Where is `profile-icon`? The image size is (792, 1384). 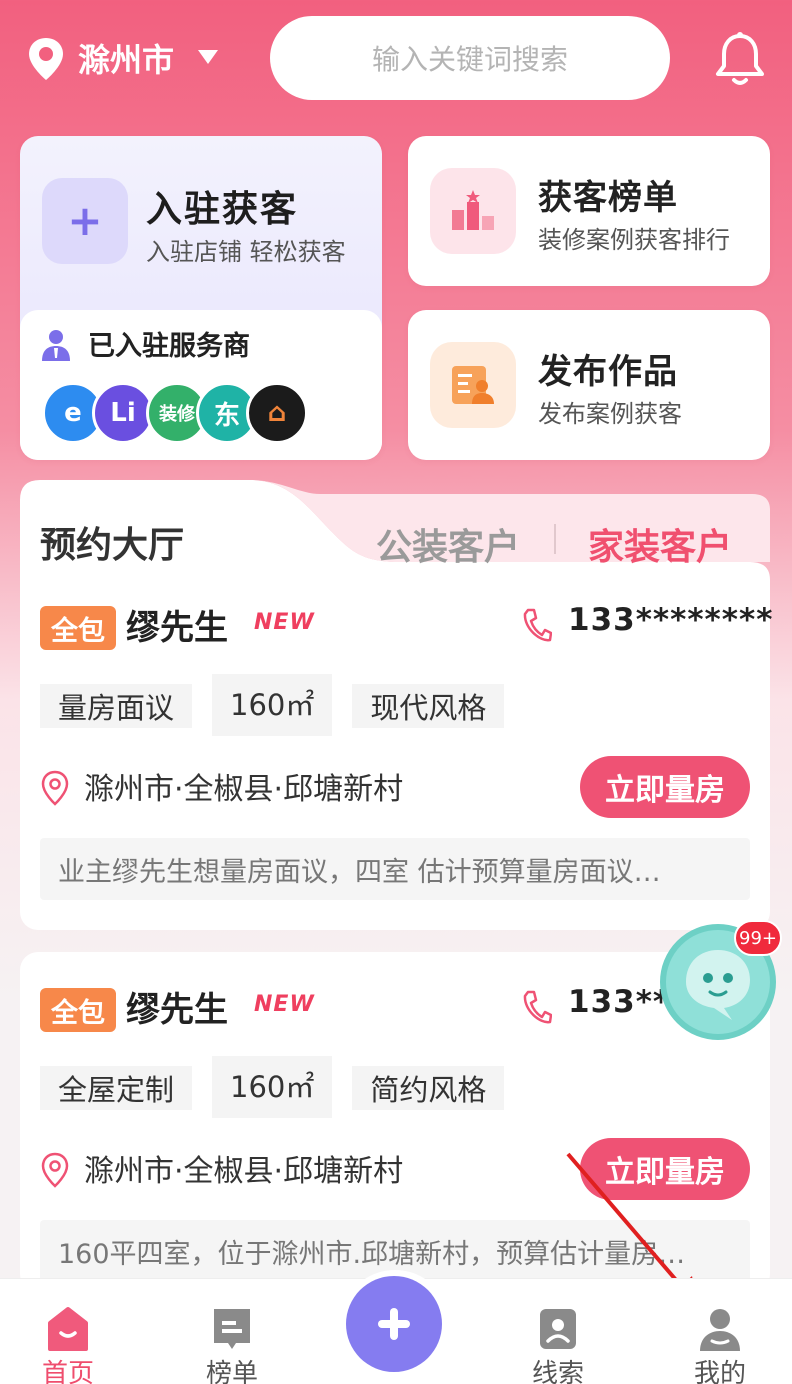
profile-icon is located at coordinates (720, 1330).